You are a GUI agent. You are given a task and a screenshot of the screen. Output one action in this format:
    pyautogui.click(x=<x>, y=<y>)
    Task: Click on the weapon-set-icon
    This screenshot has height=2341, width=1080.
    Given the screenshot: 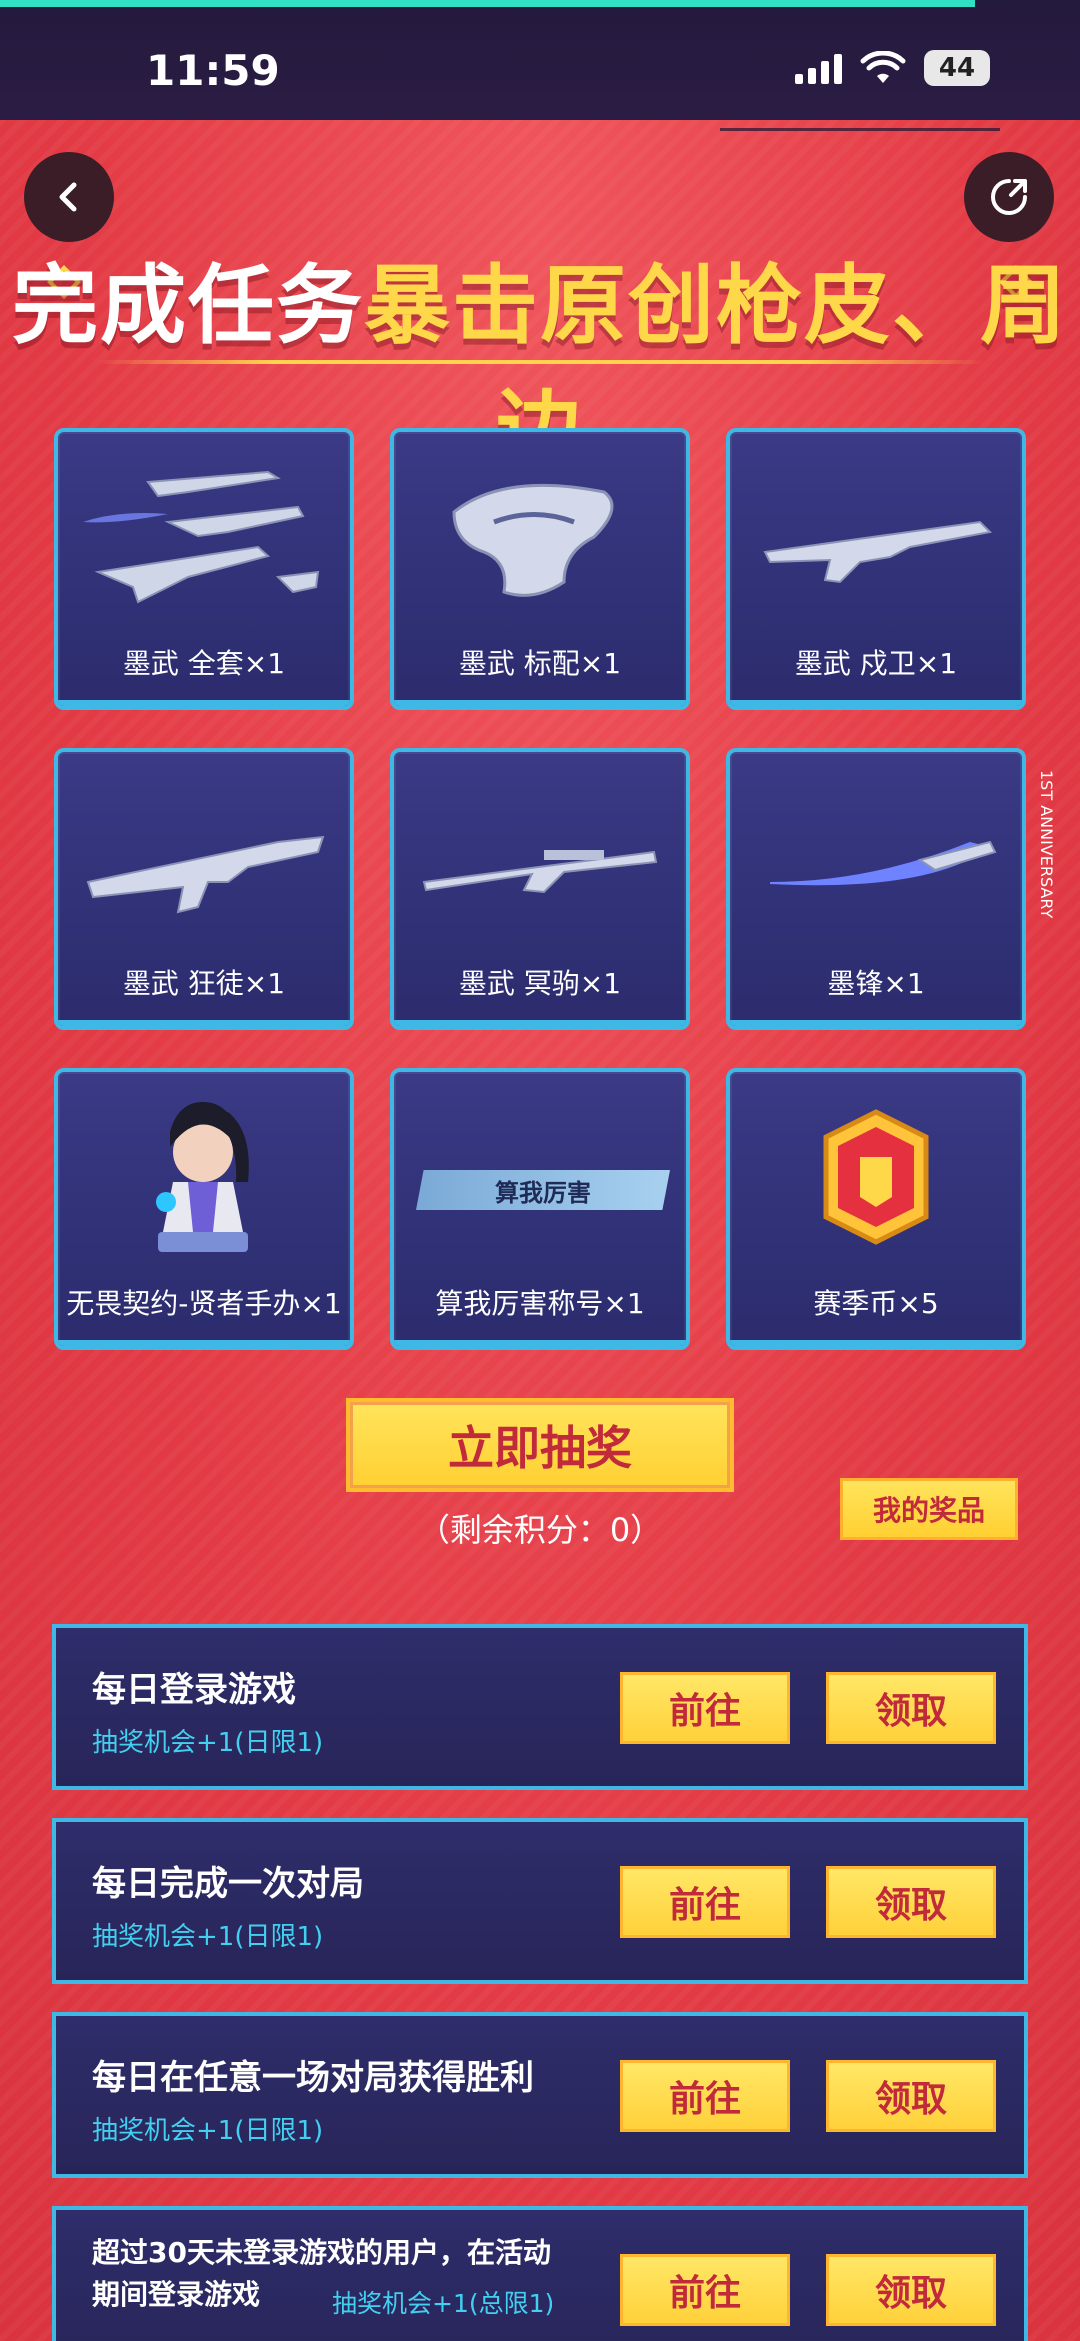 What is the action you would take?
    pyautogui.click(x=201, y=537)
    